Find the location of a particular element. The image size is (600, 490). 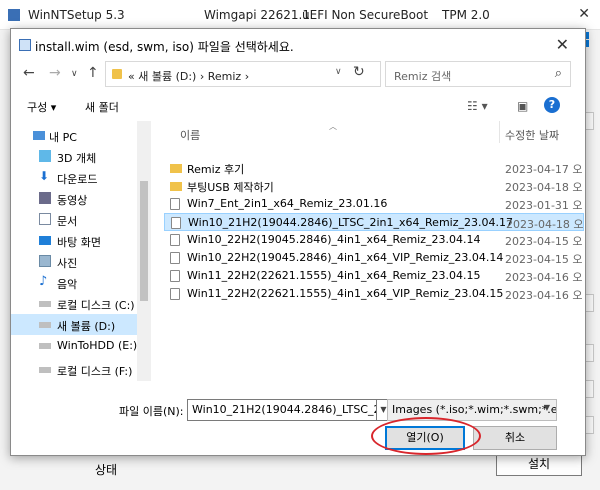

status-label: 상태 is located at coordinates (106, 470).